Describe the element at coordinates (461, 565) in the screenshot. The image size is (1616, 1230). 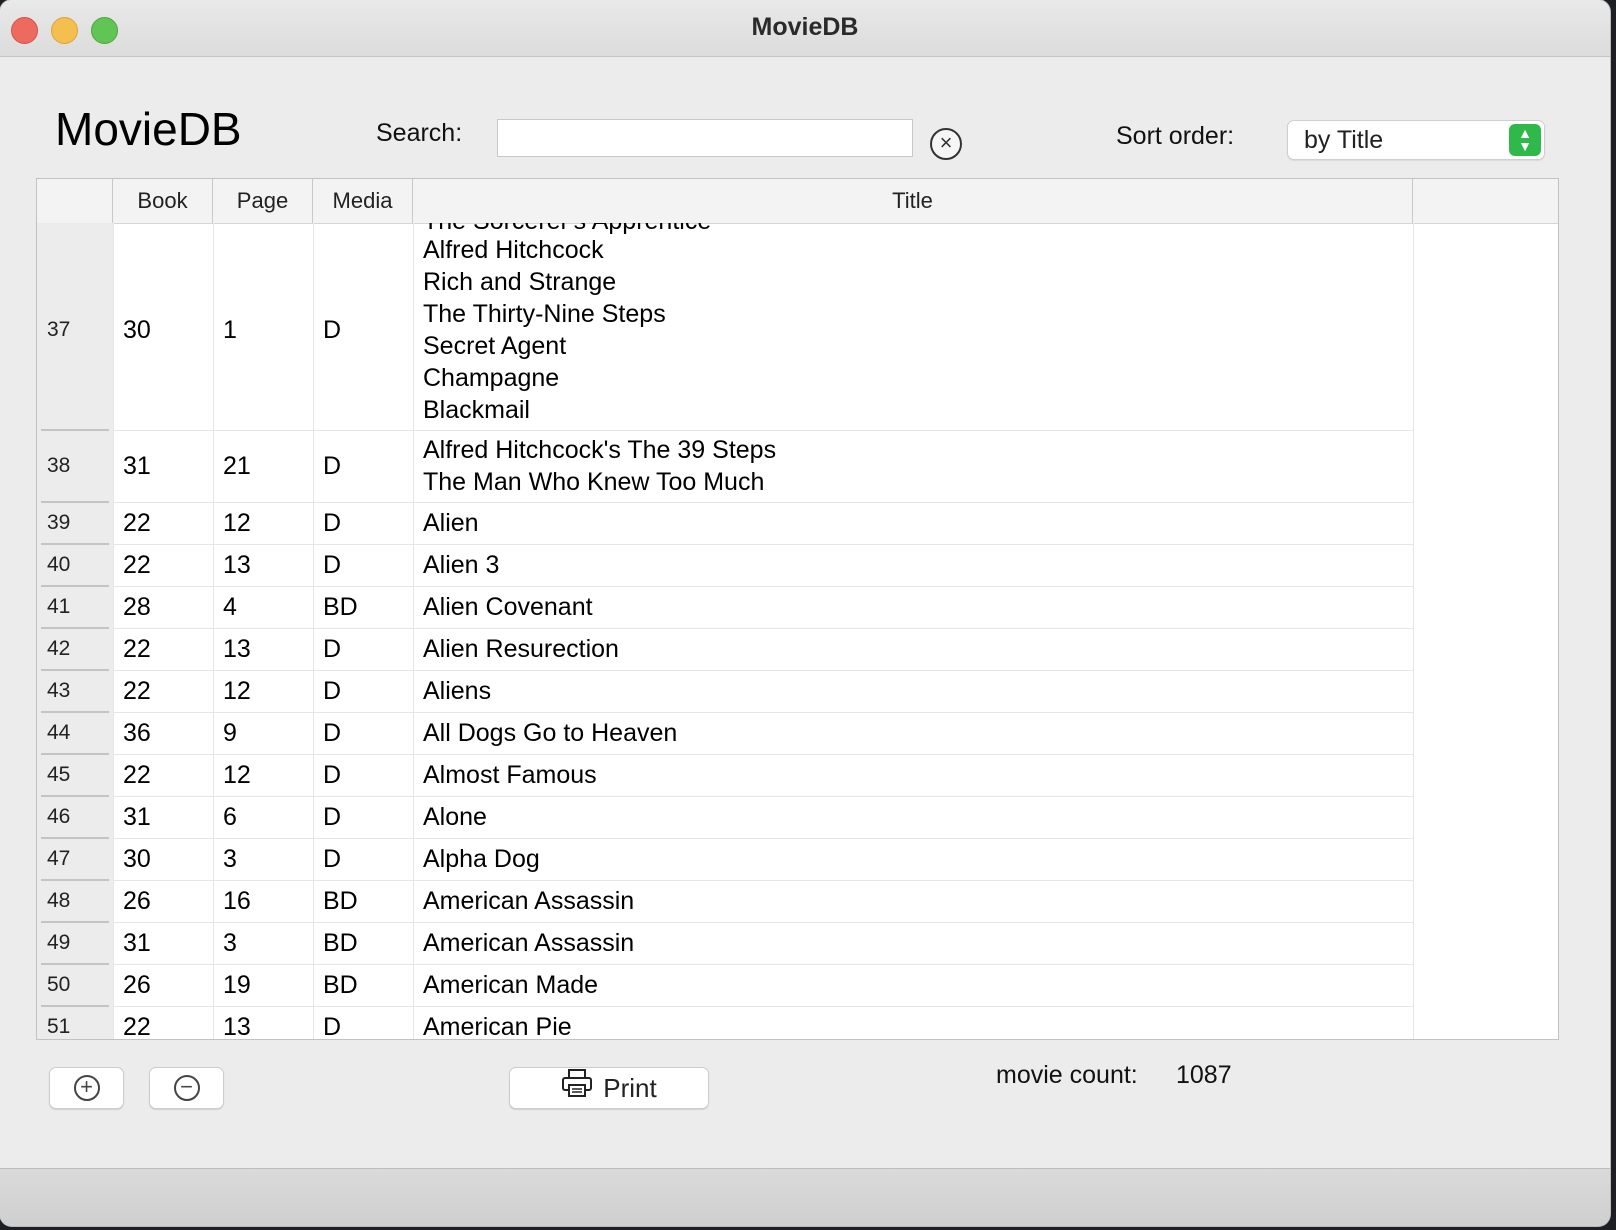
I see `title-cell: Alien 3` at that location.